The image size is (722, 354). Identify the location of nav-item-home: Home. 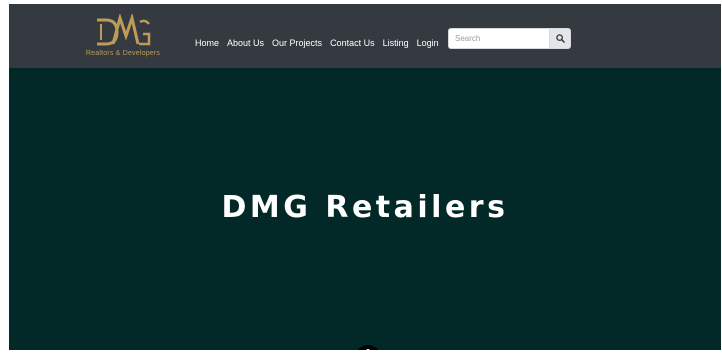
(207, 42).